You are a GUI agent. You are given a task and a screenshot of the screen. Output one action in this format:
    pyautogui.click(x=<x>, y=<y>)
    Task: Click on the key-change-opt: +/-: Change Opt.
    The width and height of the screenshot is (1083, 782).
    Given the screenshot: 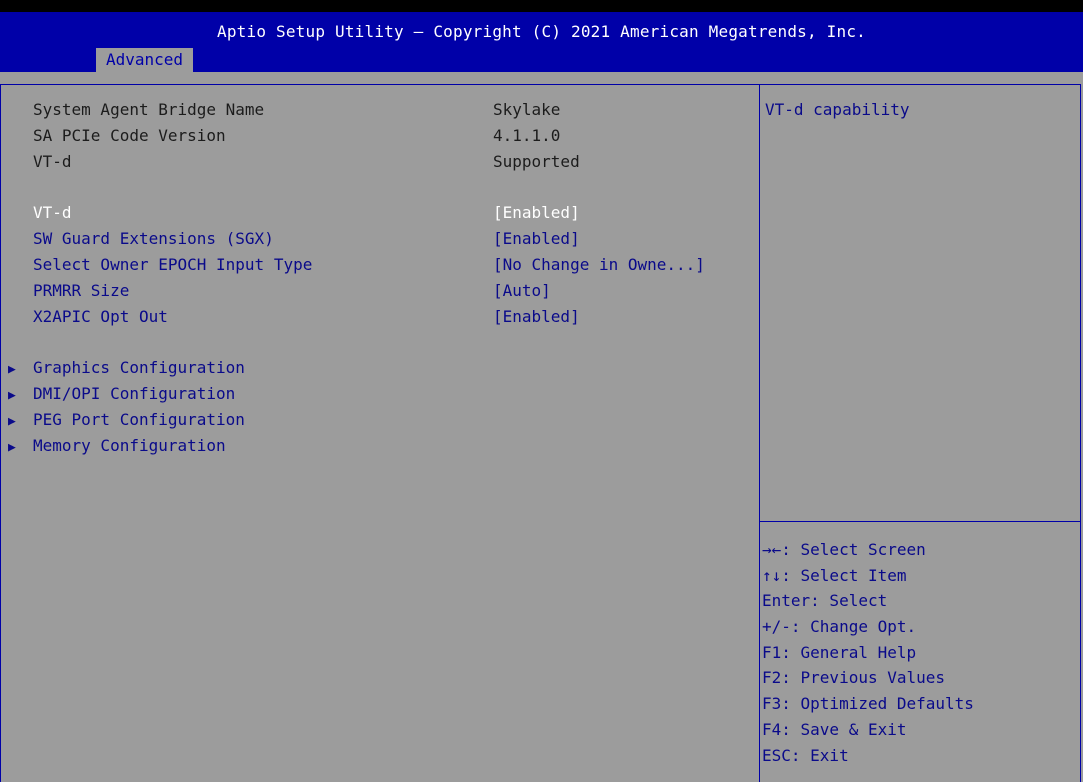 What is the action you would take?
    pyautogui.click(x=839, y=627)
    